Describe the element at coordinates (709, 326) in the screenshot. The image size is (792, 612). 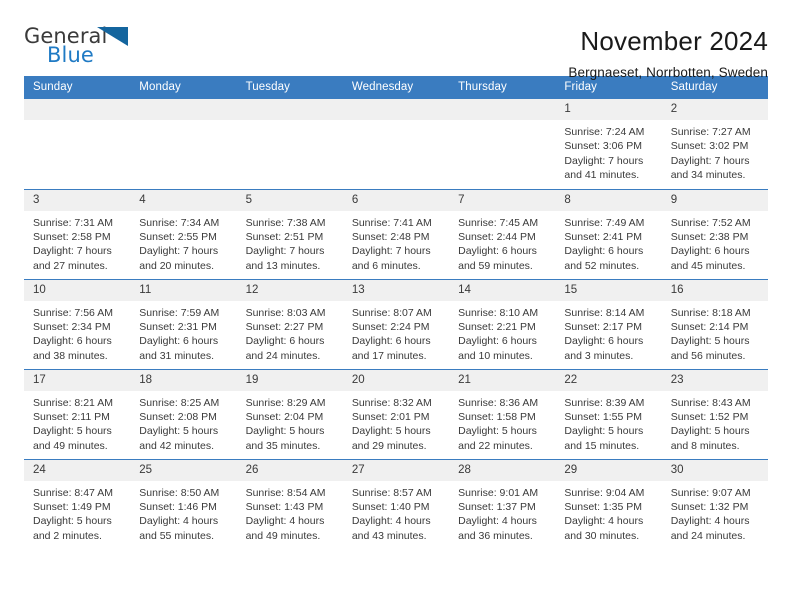
I see `sunset-text: Sunset: 2:14 PM` at that location.